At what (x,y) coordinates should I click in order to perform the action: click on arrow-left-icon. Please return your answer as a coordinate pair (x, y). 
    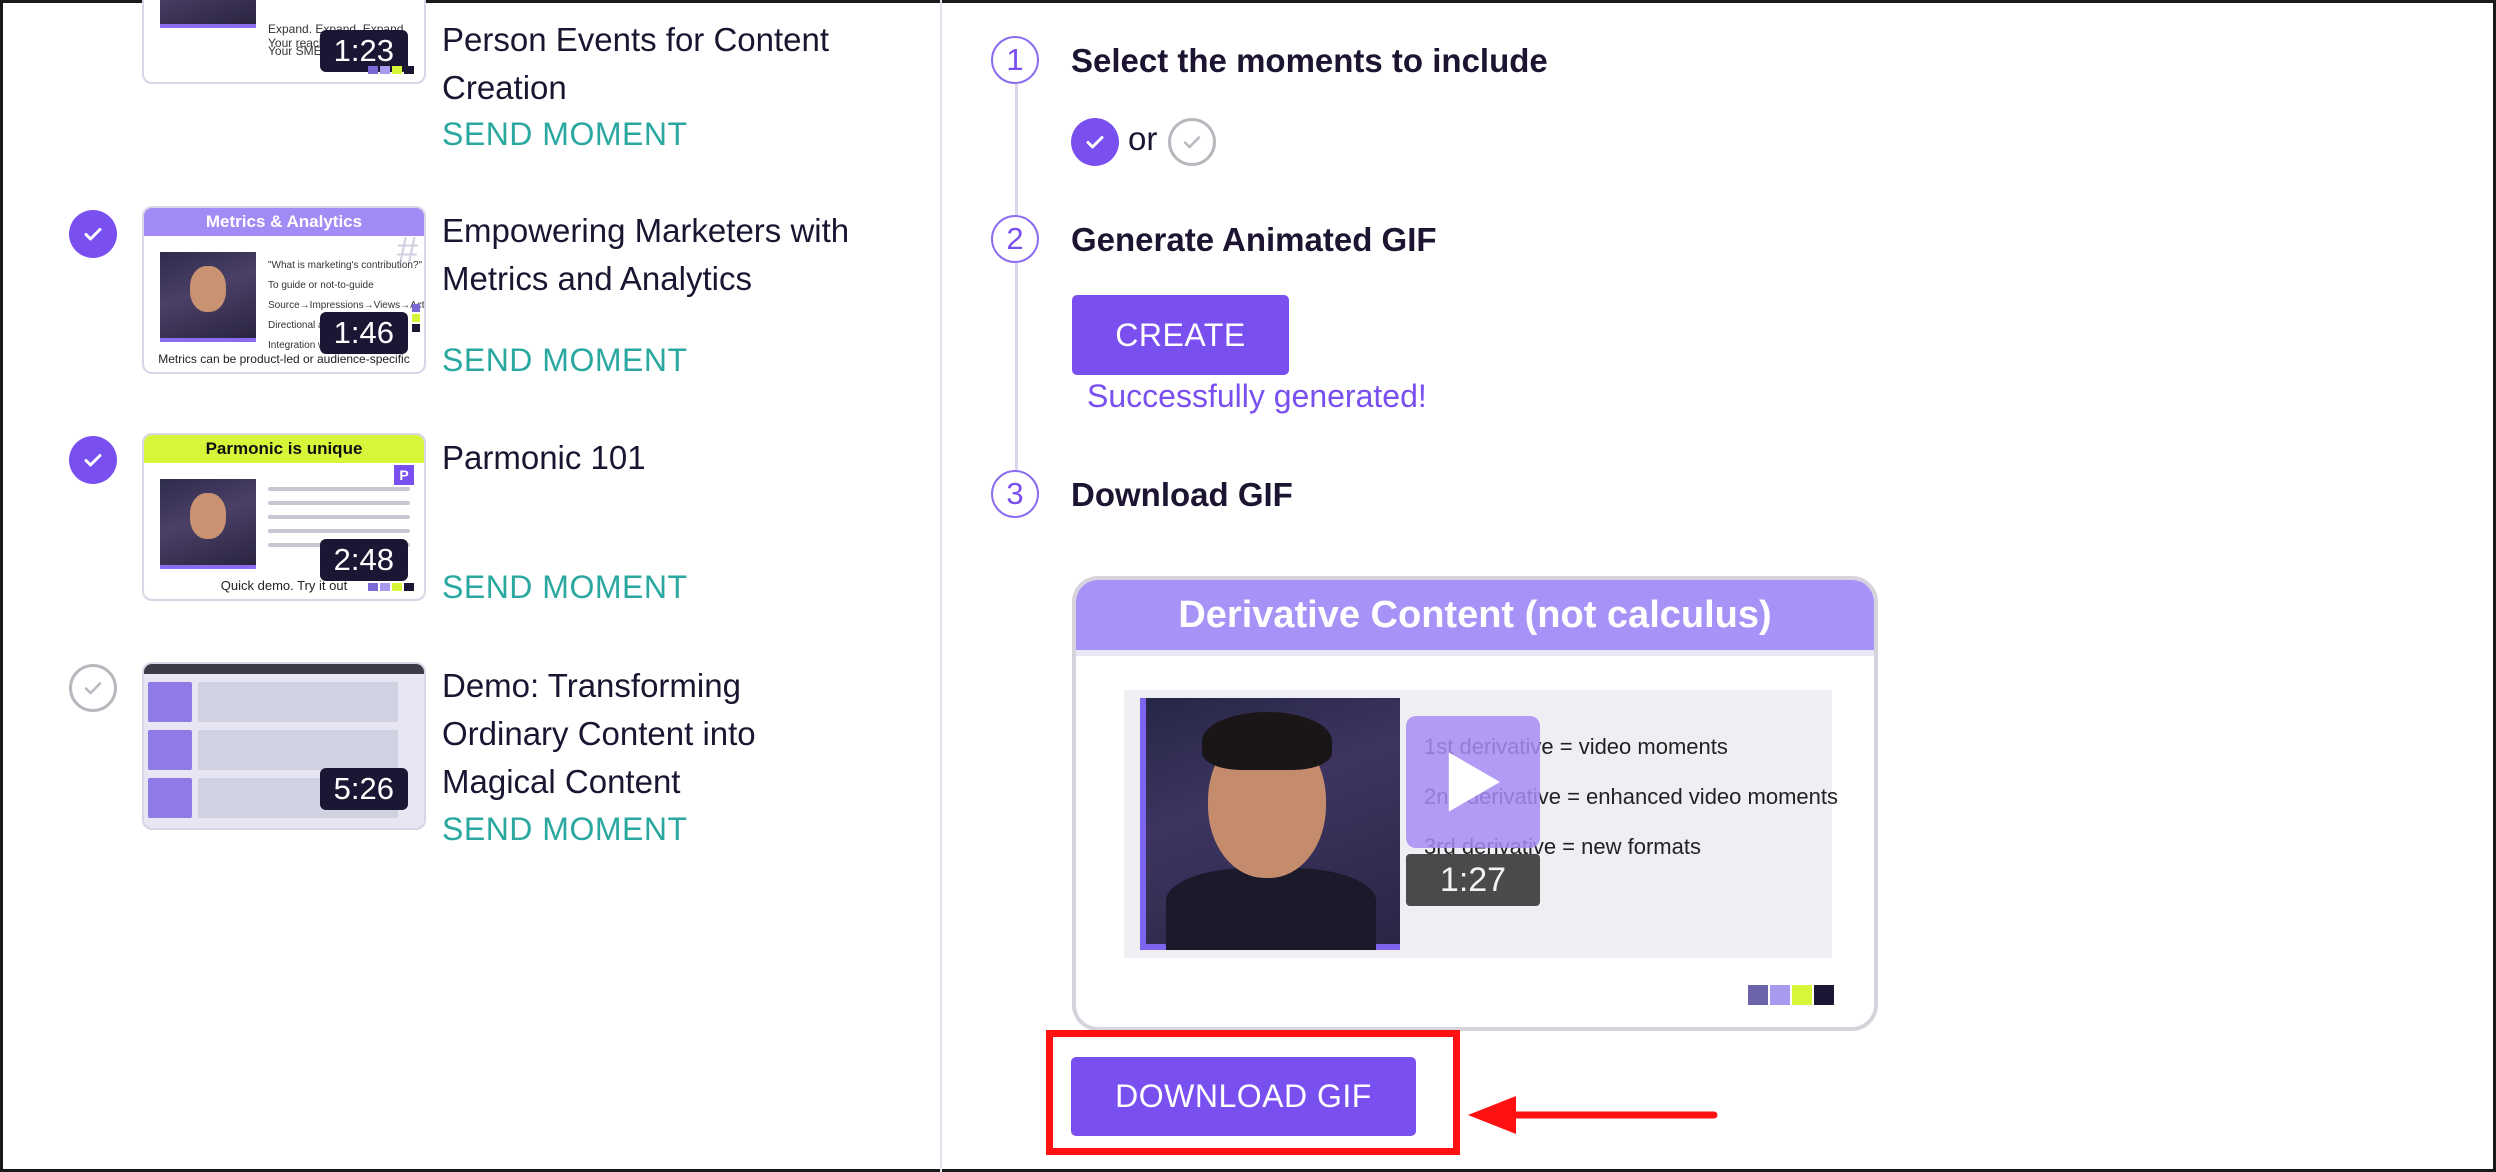
    Looking at the image, I should click on (1593, 1115).